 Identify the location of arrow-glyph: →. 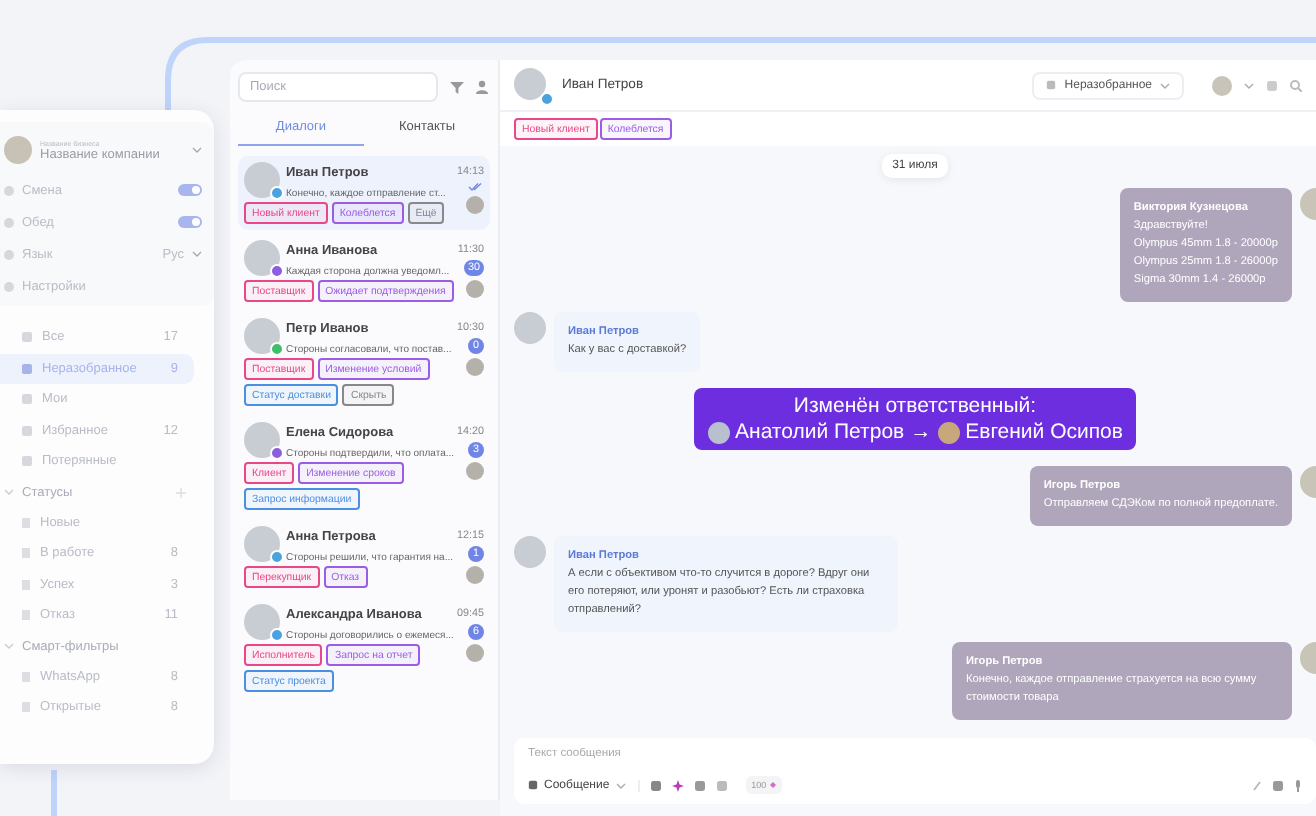
(921, 432).